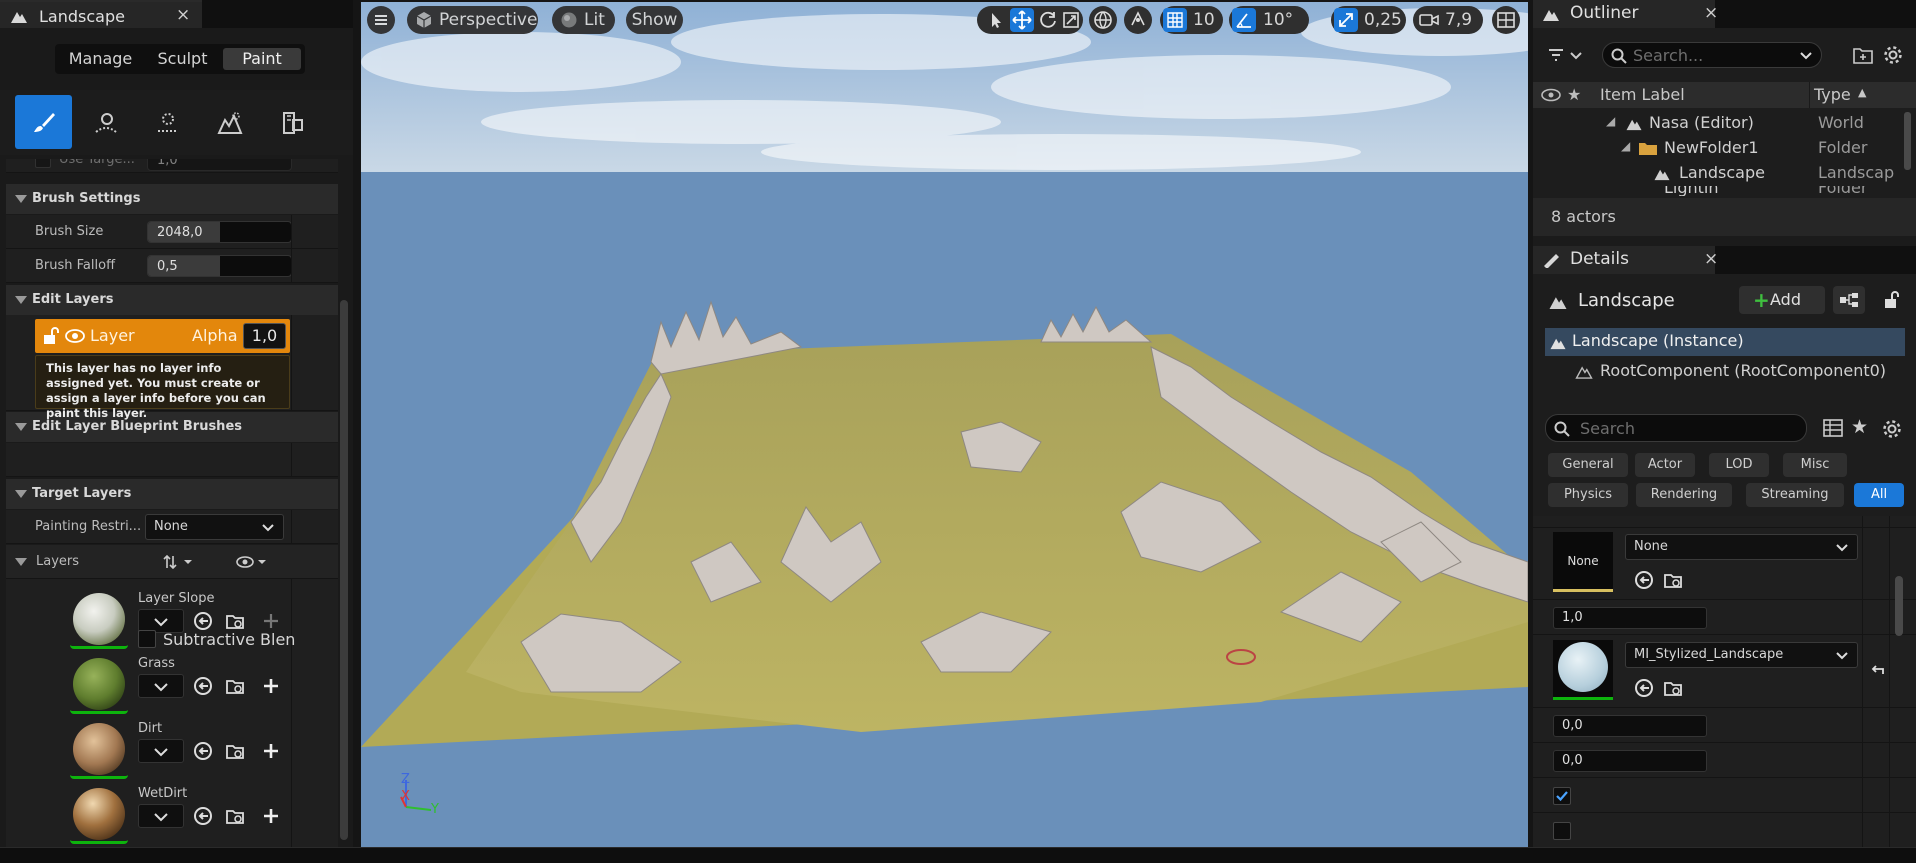  What do you see at coordinates (1719, 173) in the screenshot?
I see `outliner-row-landscape: Landscape Landscap` at bounding box center [1719, 173].